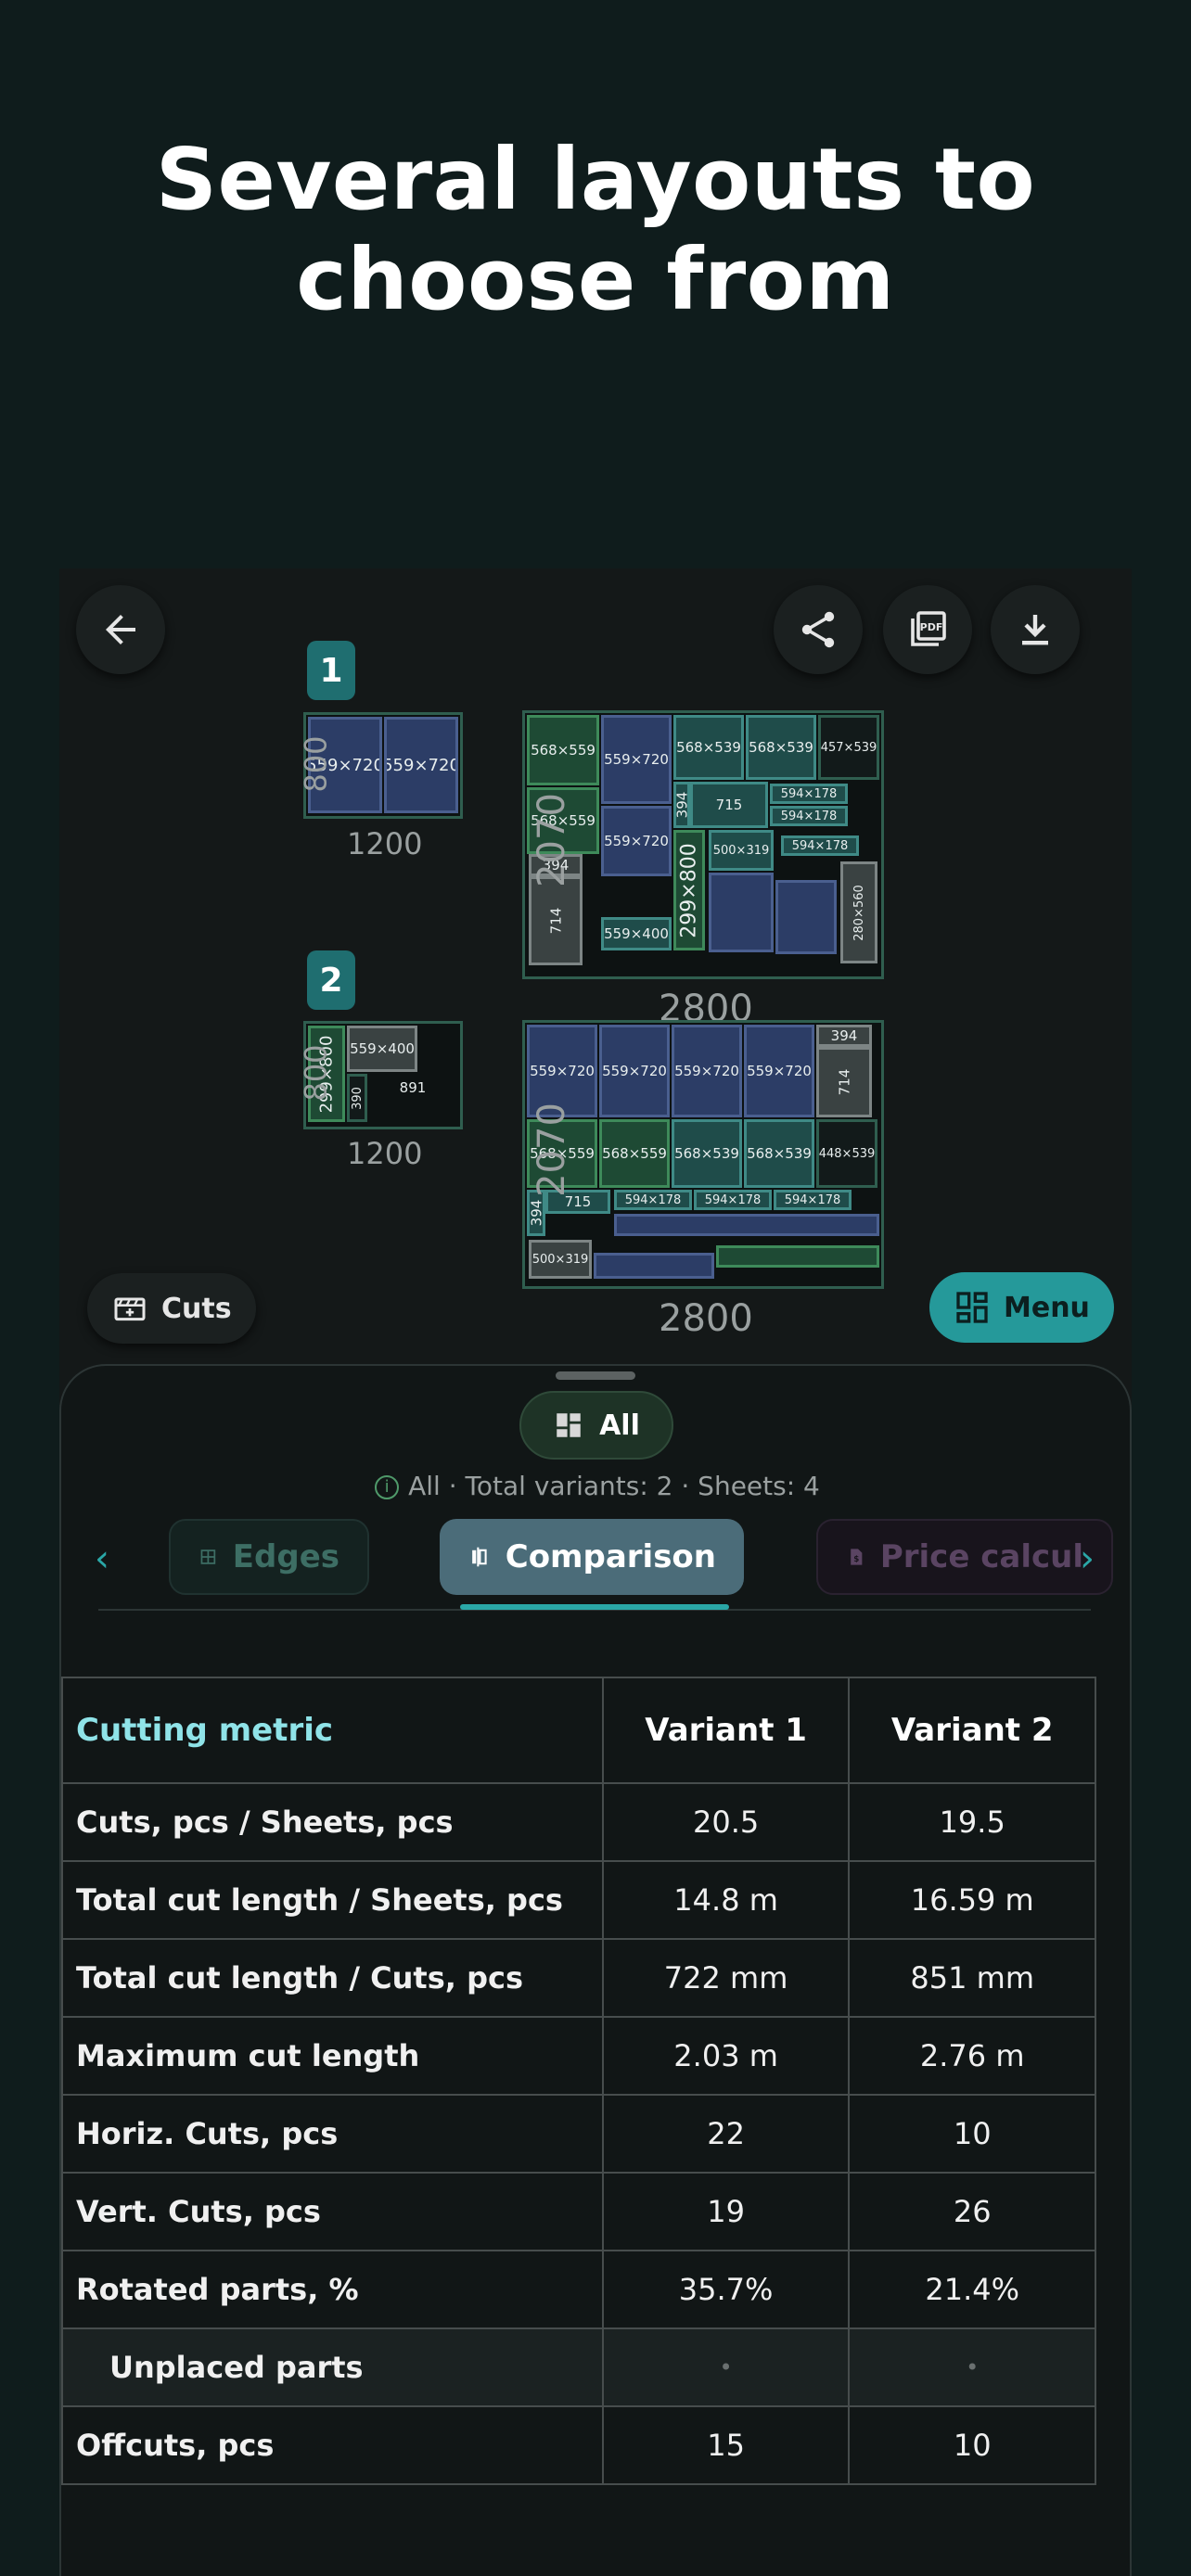  I want to click on grid-icon, so click(972, 1307).